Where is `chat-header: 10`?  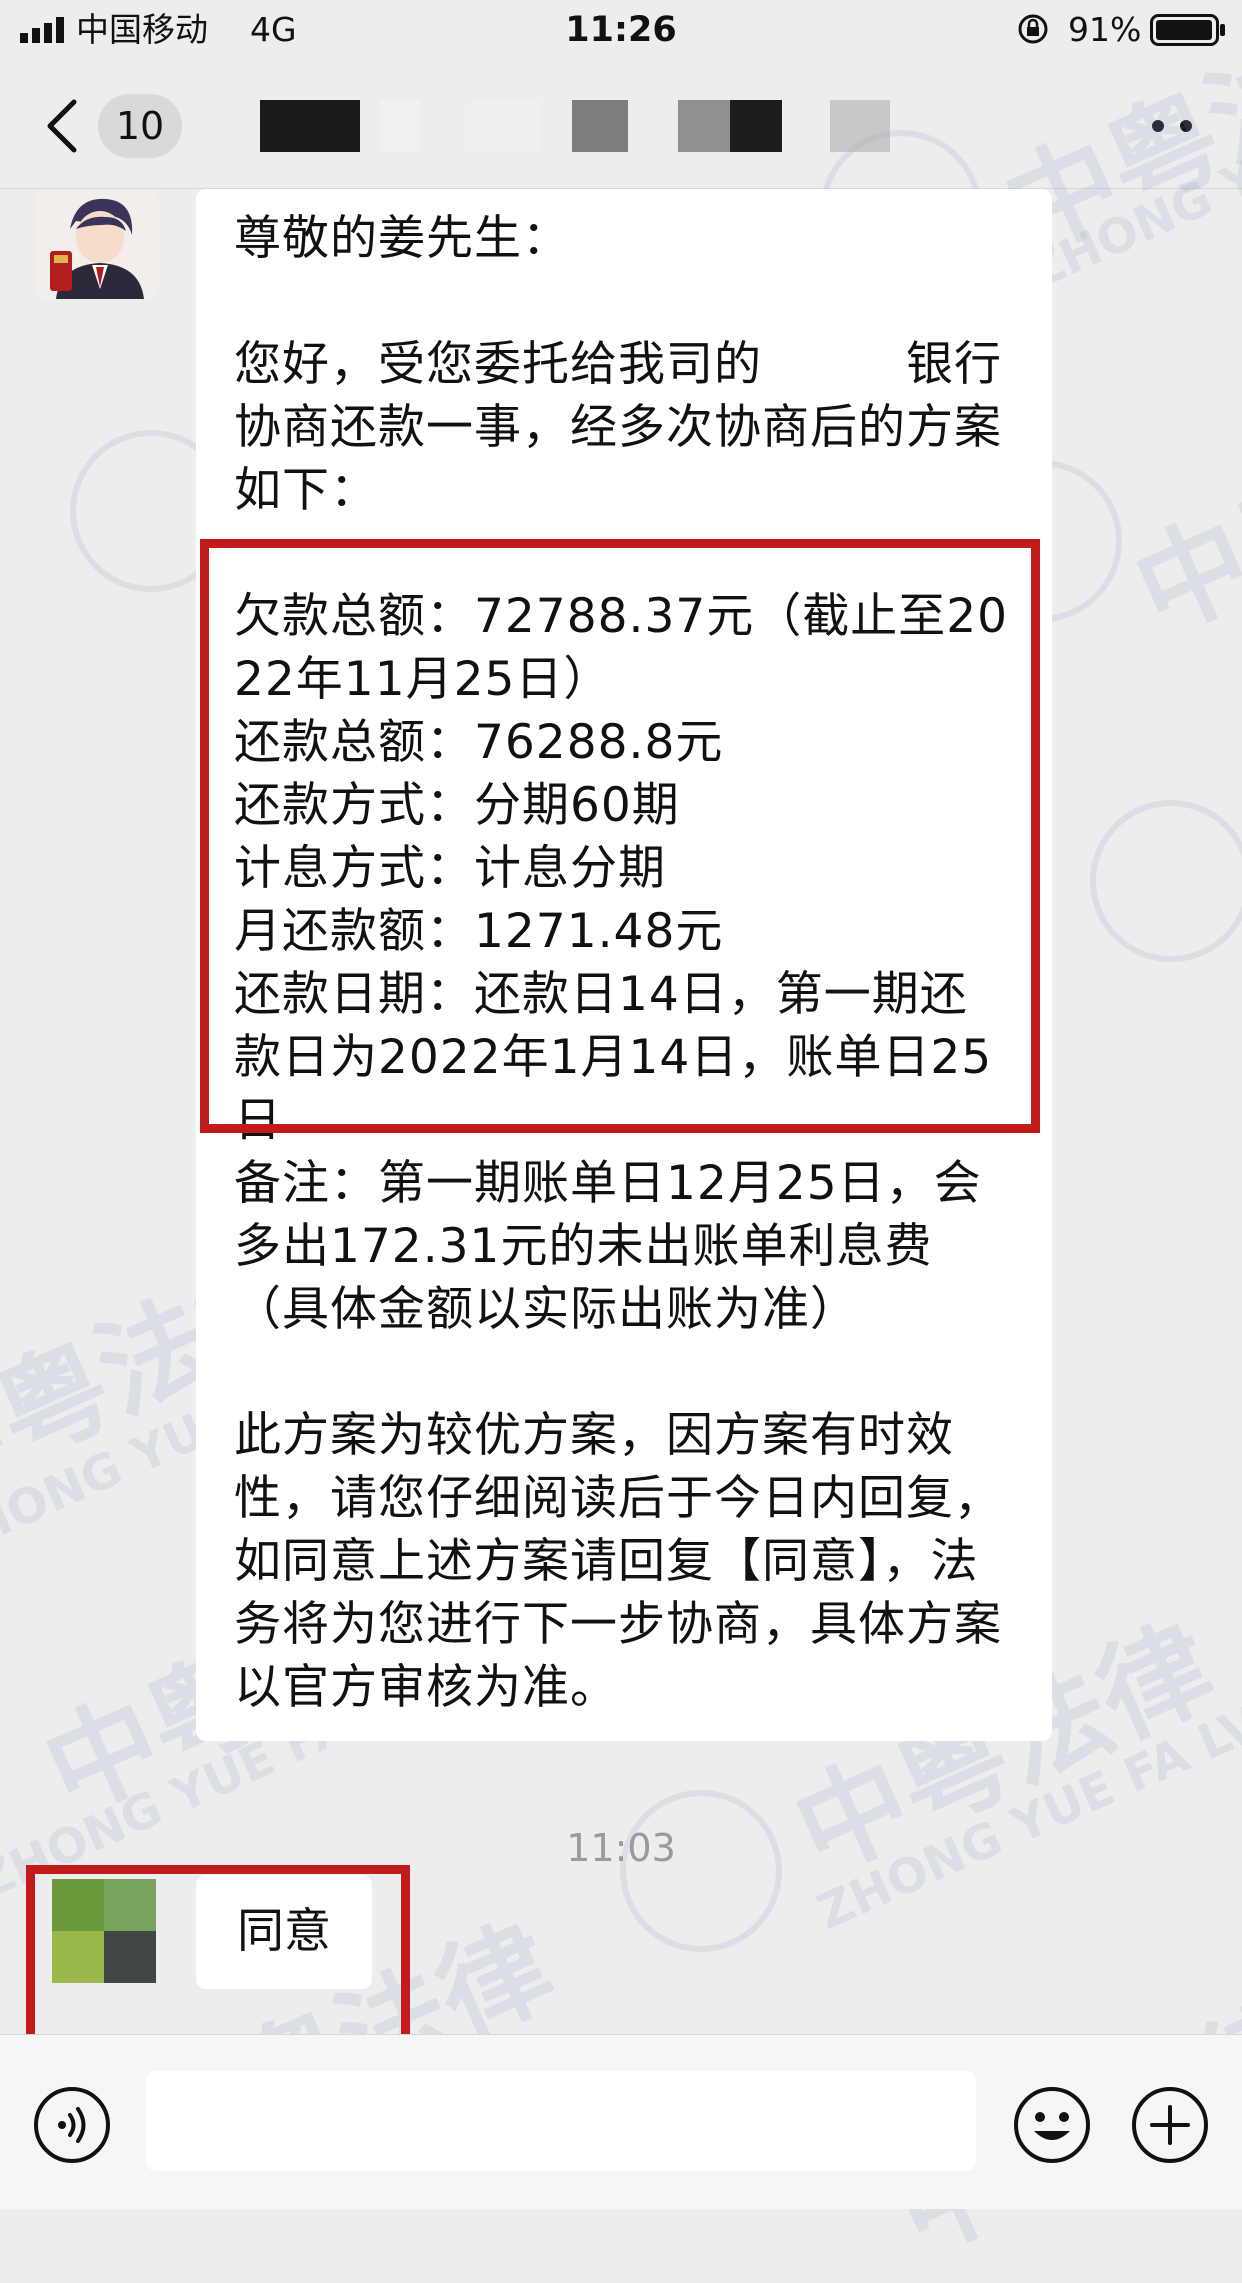
chat-header: 10 is located at coordinates (621, 125).